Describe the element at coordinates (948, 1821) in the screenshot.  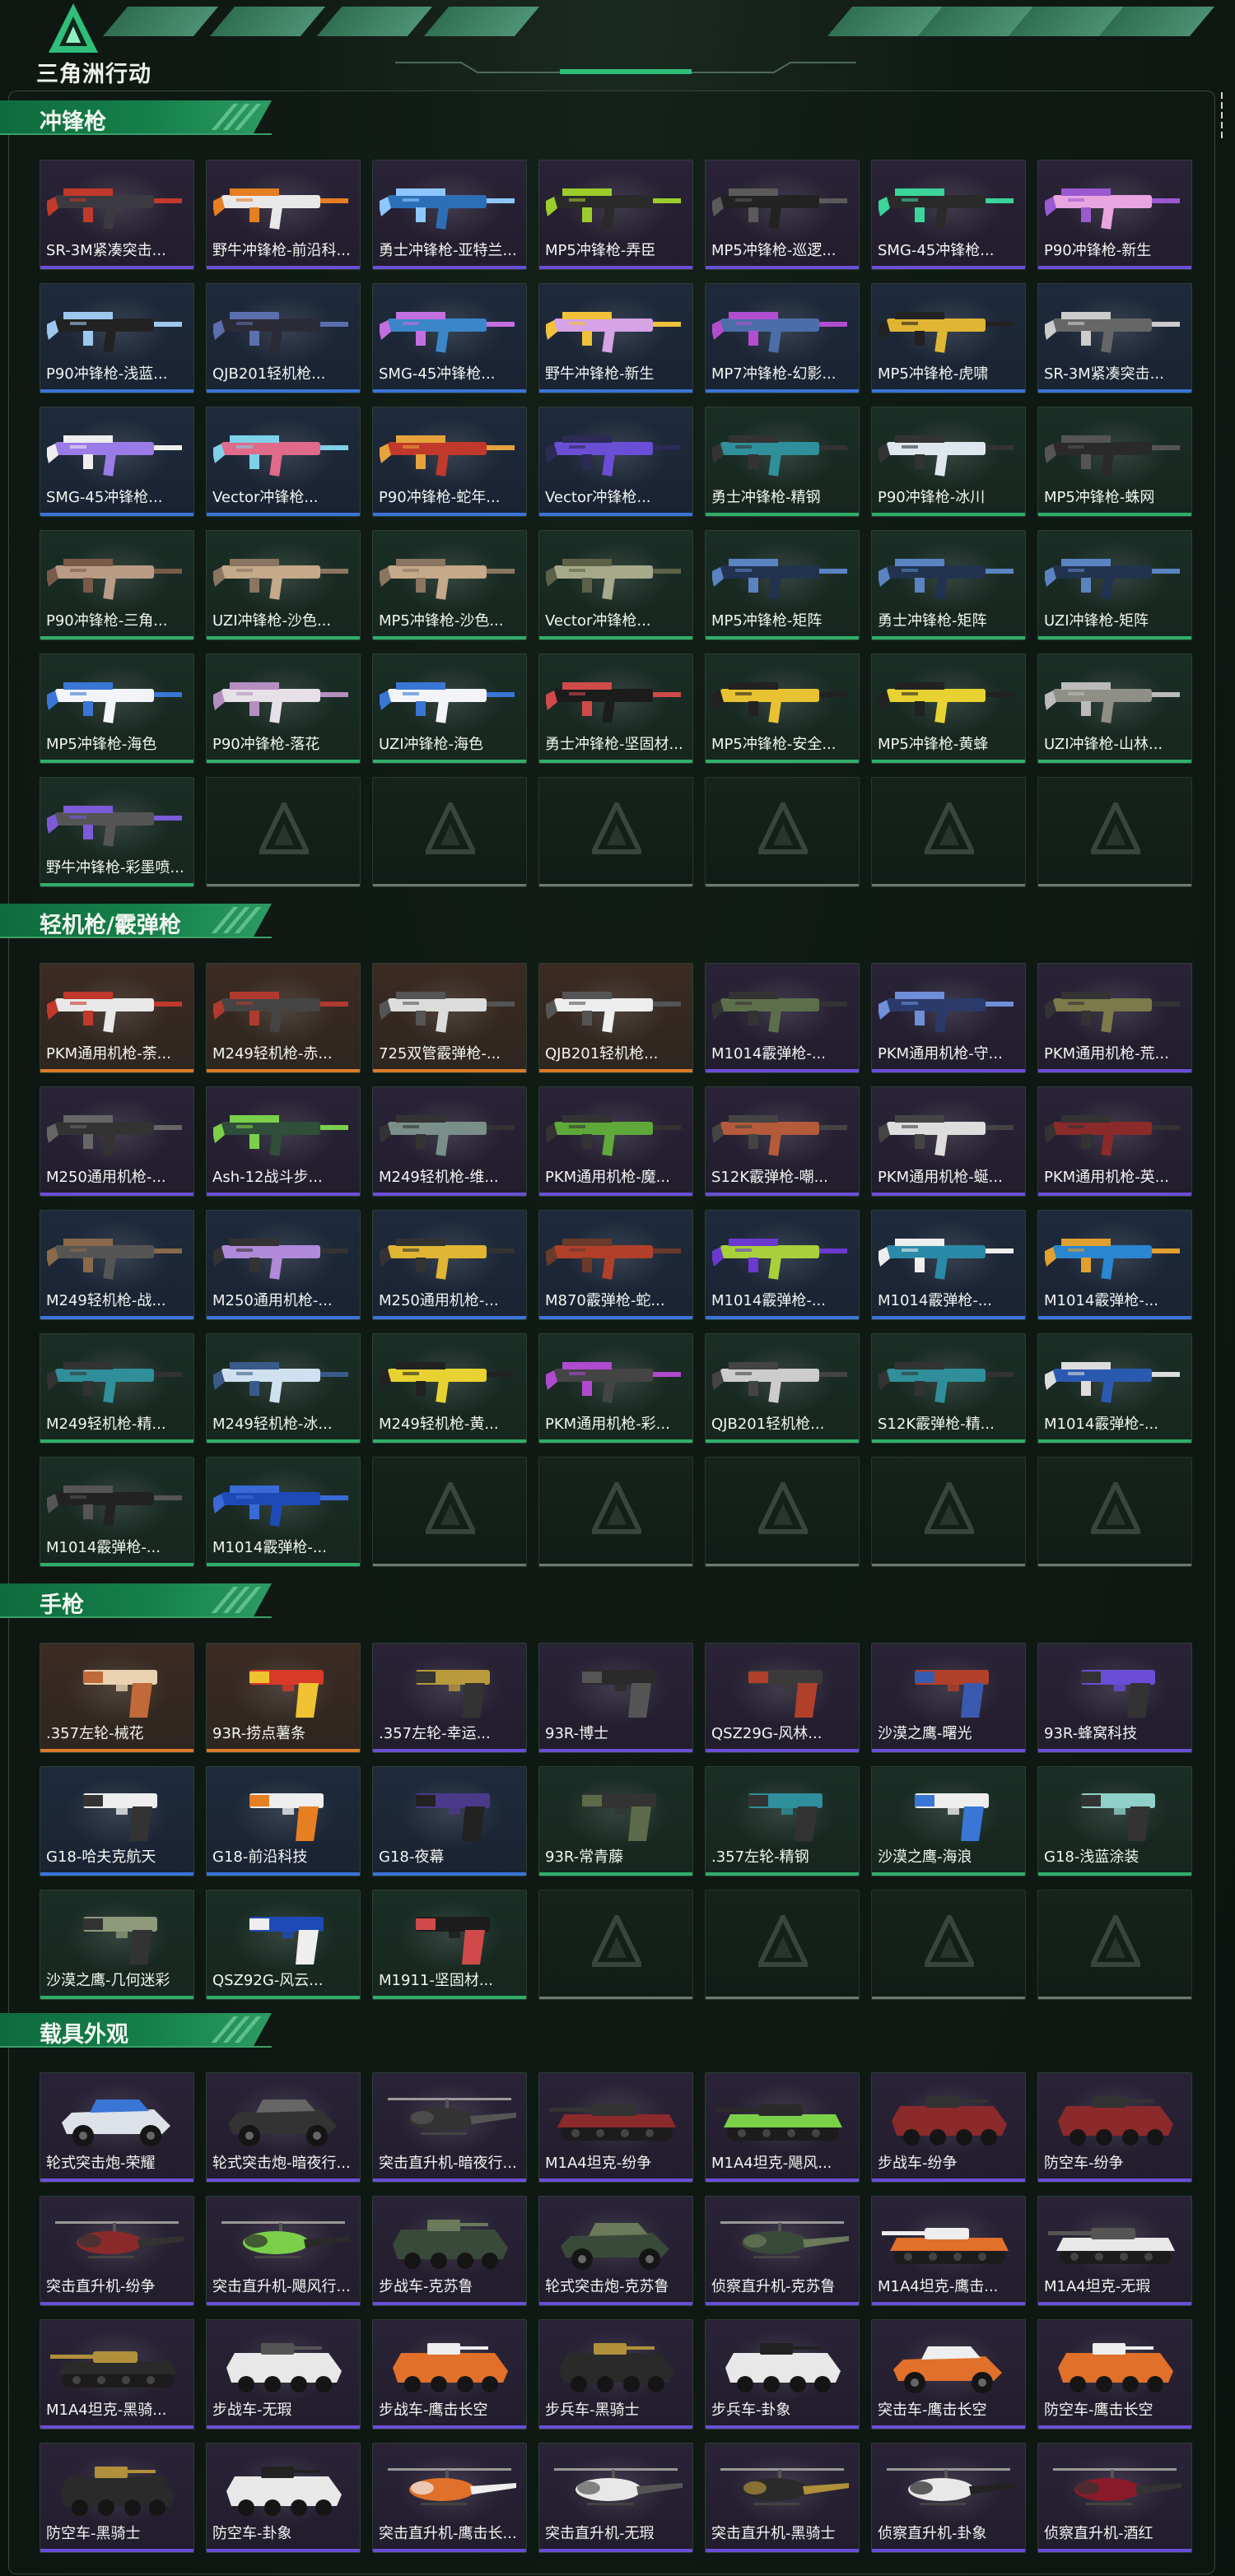
I see `skin-card: 沙漠之鹰-海浪` at that location.